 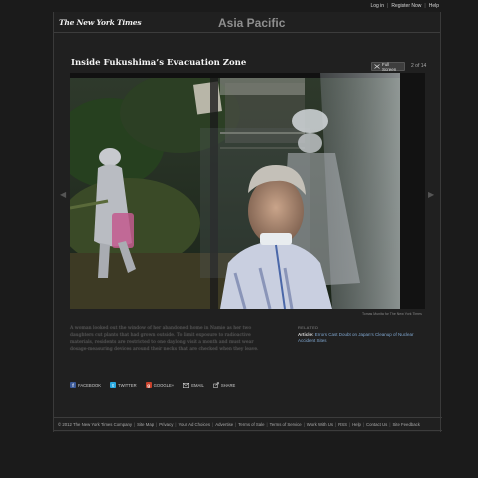 I want to click on share-google-label: GOOGLE+, so click(x=164, y=385).